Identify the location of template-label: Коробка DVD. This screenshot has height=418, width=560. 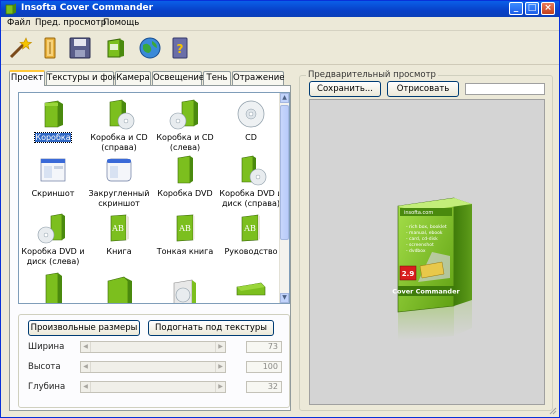
(185, 193).